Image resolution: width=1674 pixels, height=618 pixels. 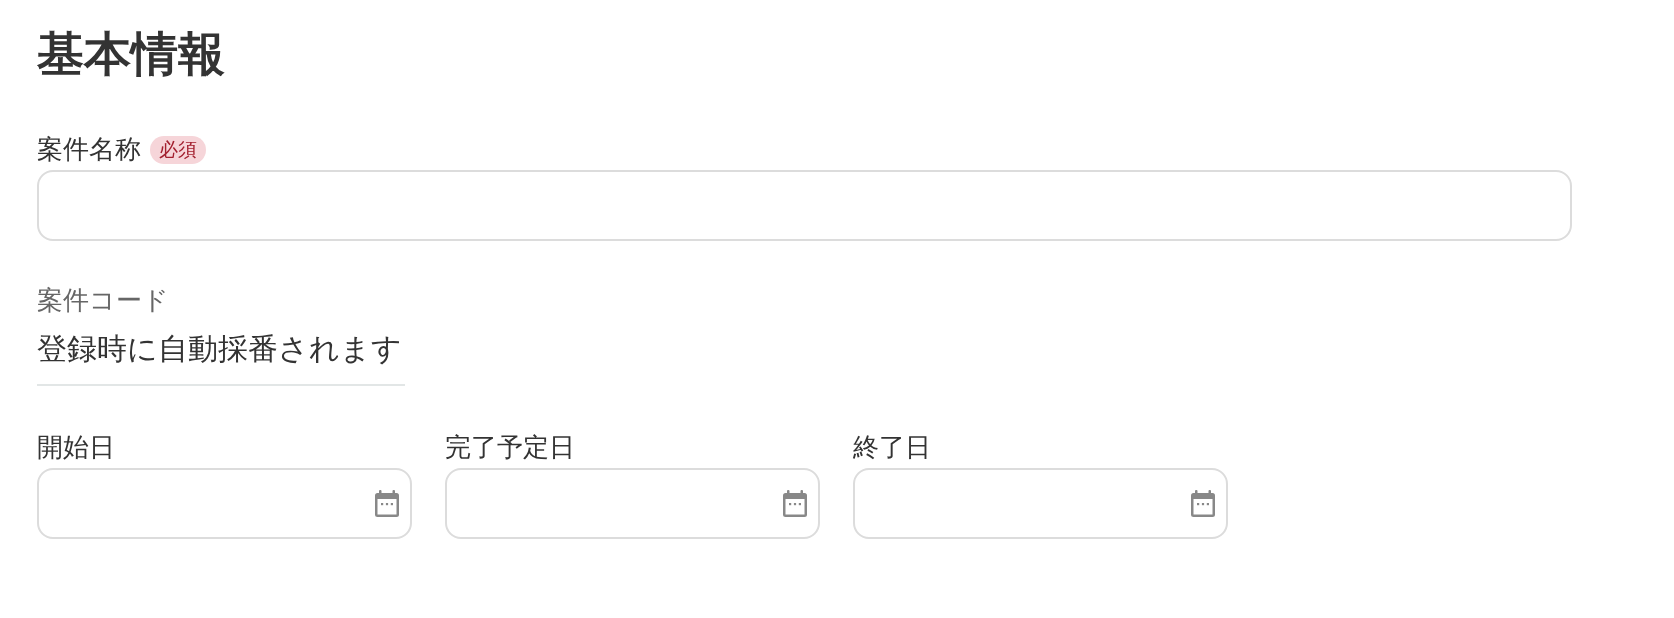 I want to click on text-input, so click(x=804, y=206).